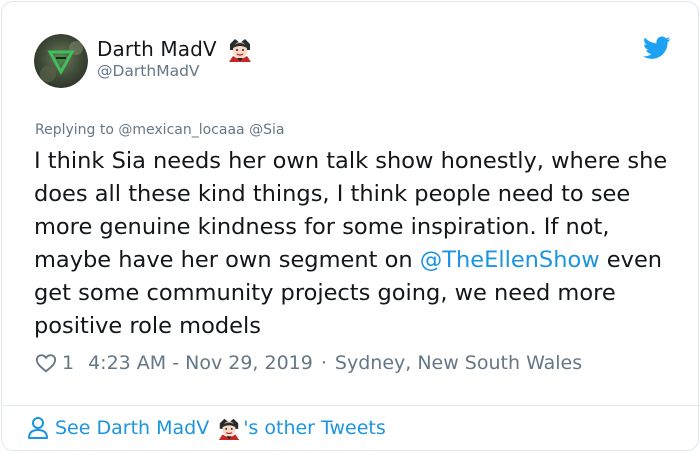 This screenshot has width=700, height=452. Describe the element at coordinates (181, 130) in the screenshot. I see `reply-mention: @mexican_locaaa` at that location.